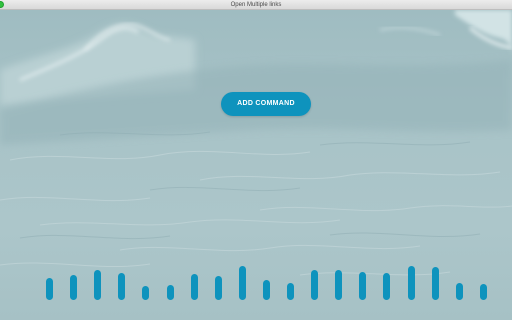  I want to click on window-title: Open Multiple links, so click(256, 5).